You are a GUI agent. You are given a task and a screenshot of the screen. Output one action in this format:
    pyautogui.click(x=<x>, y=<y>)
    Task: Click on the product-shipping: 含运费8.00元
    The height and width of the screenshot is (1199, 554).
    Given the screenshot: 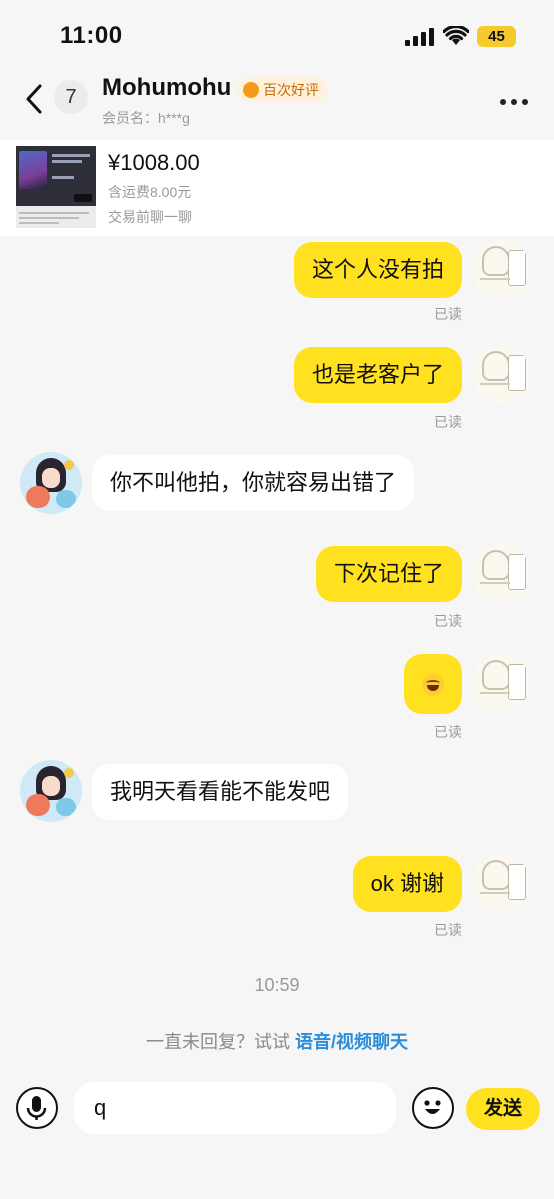 What is the action you would take?
    pyautogui.click(x=150, y=192)
    